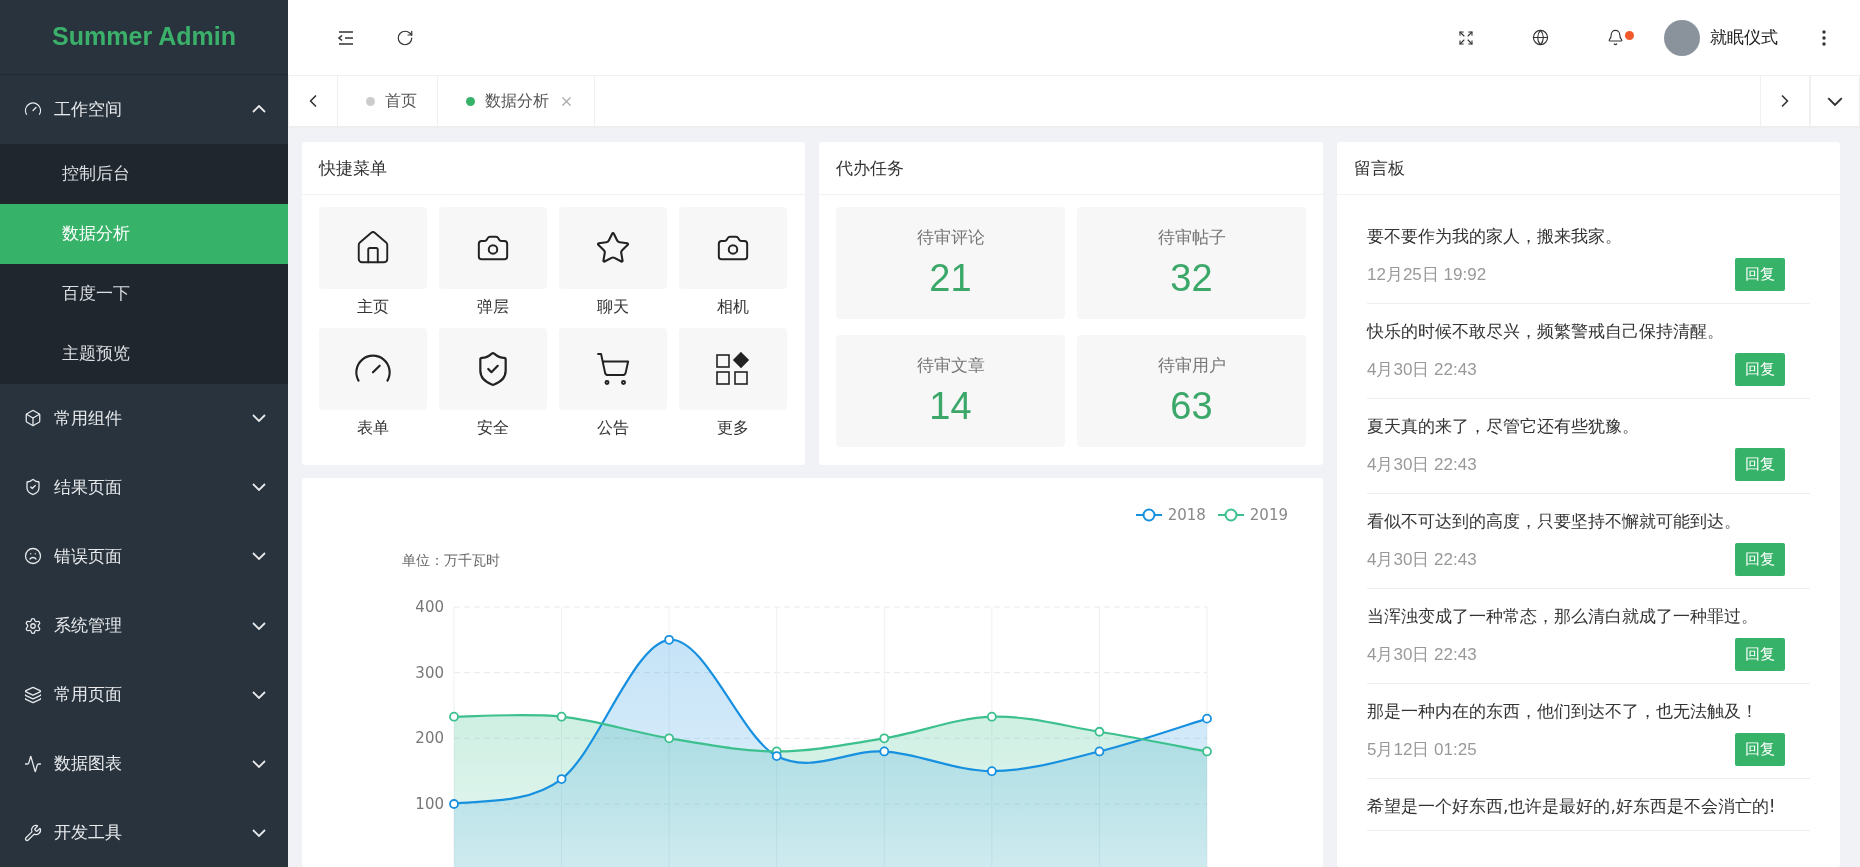 Image resolution: width=1860 pixels, height=867 pixels. What do you see at coordinates (950, 365) in the screenshot?
I see `task-label: 待审文章` at bounding box center [950, 365].